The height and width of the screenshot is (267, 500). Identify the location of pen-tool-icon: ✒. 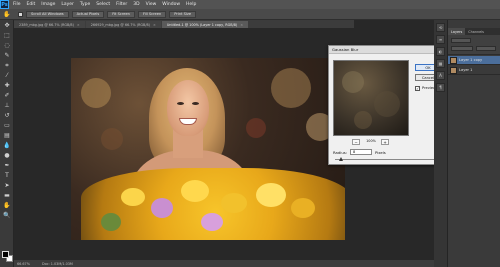
(7, 165).